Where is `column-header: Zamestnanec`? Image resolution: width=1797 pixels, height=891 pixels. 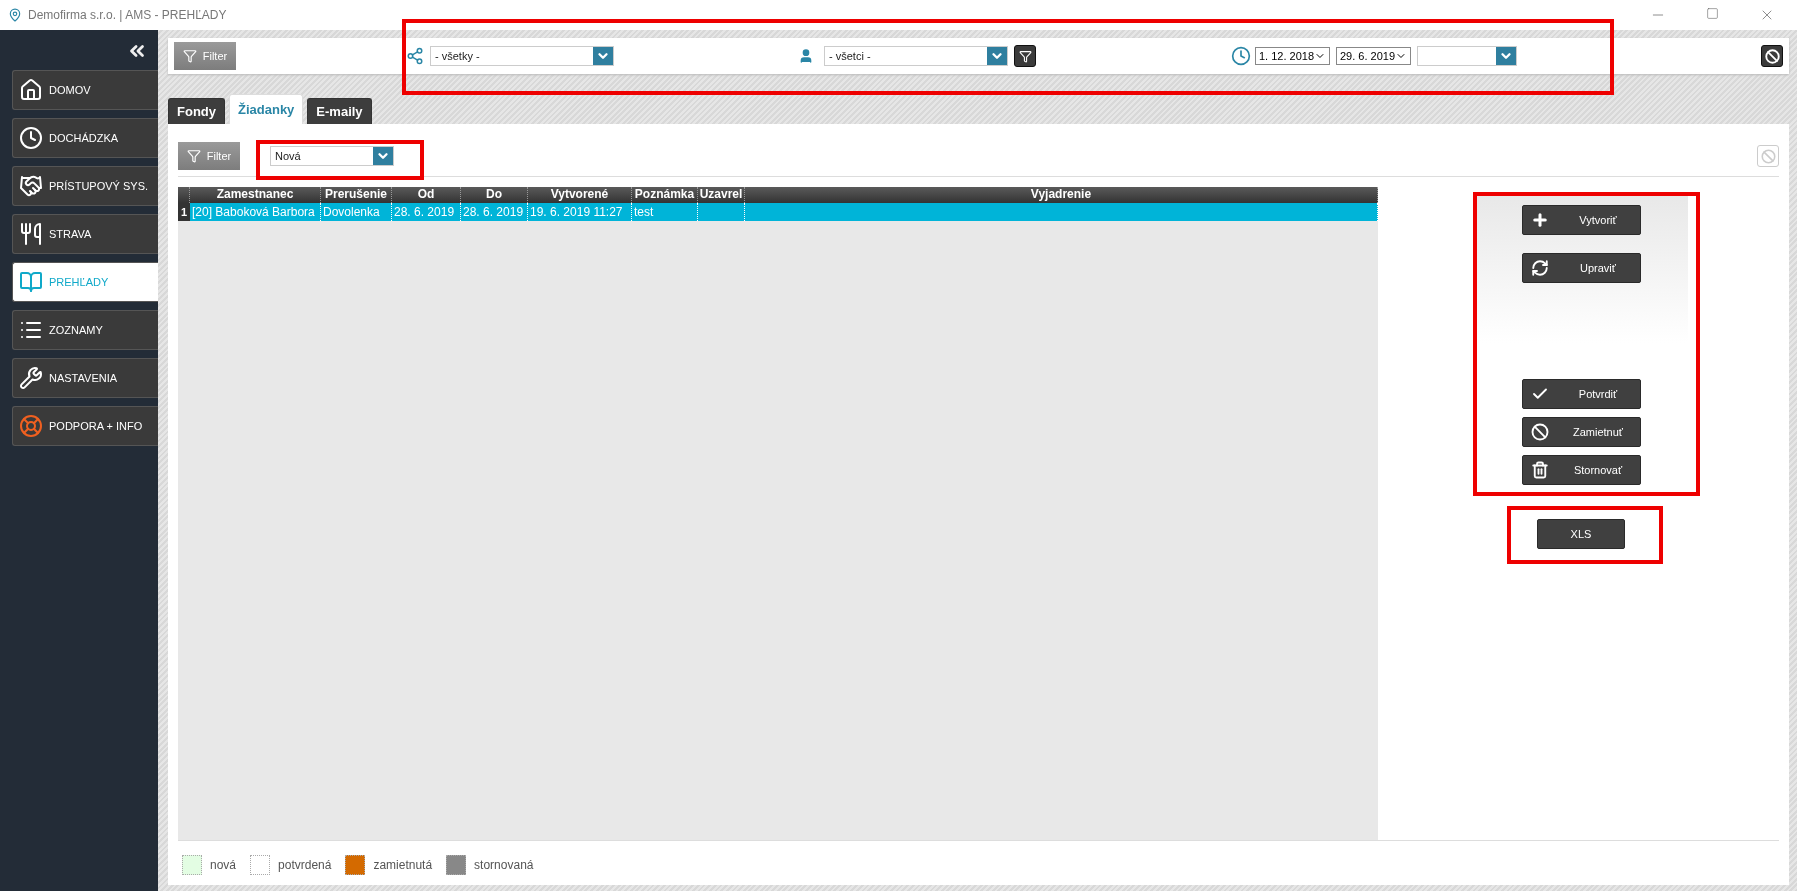
column-header: Zamestnanec is located at coordinates (255, 195).